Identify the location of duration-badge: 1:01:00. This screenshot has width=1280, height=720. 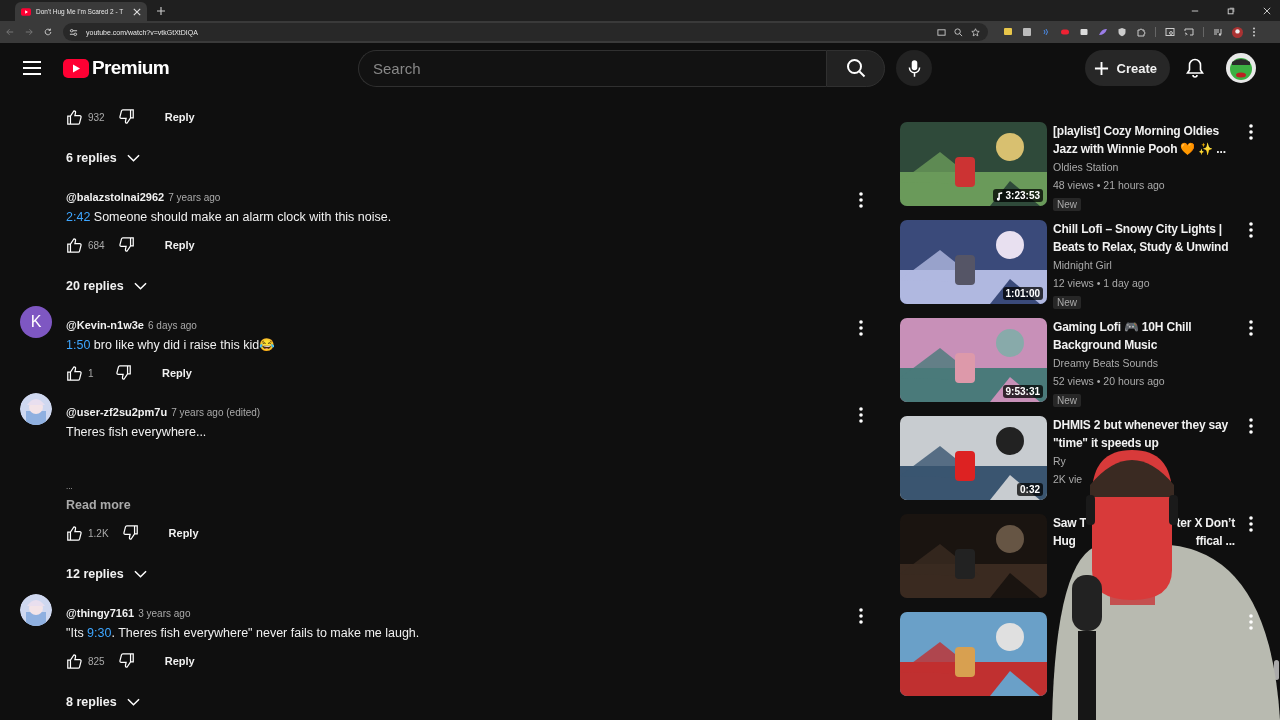
(1022, 293).